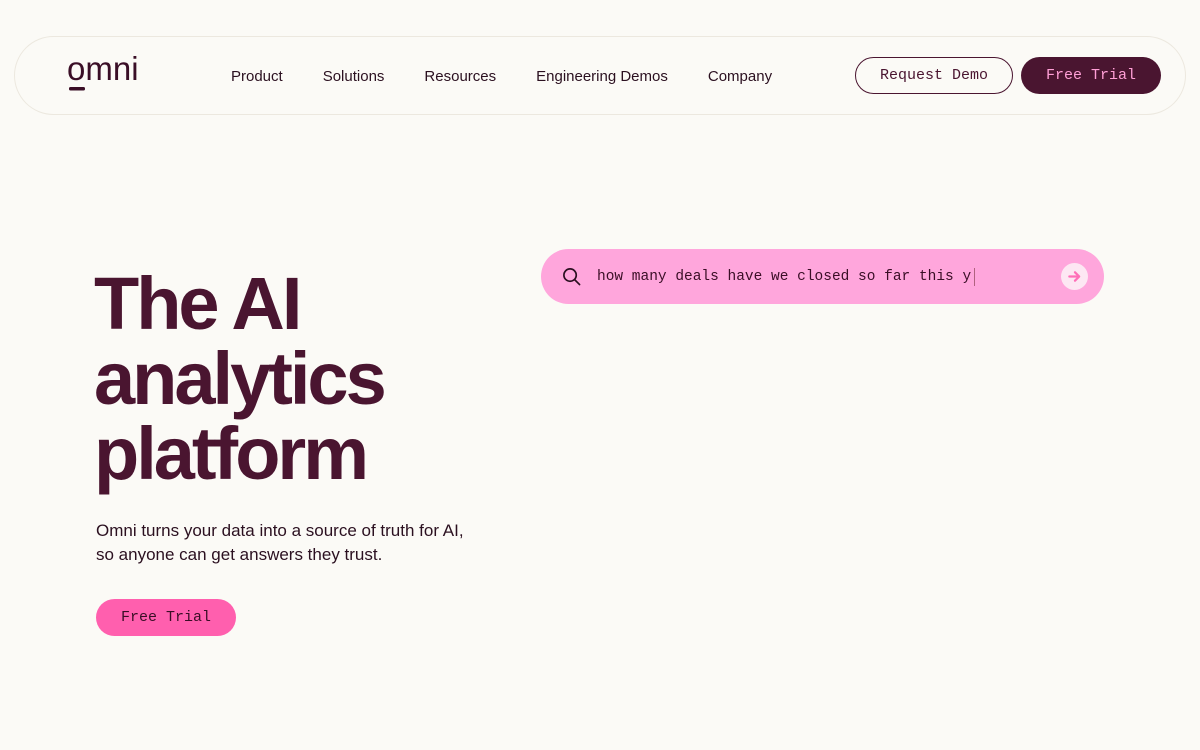 This screenshot has width=1200, height=750. Describe the element at coordinates (231, 453) in the screenshot. I see `hero-title-line-3: platform` at that location.